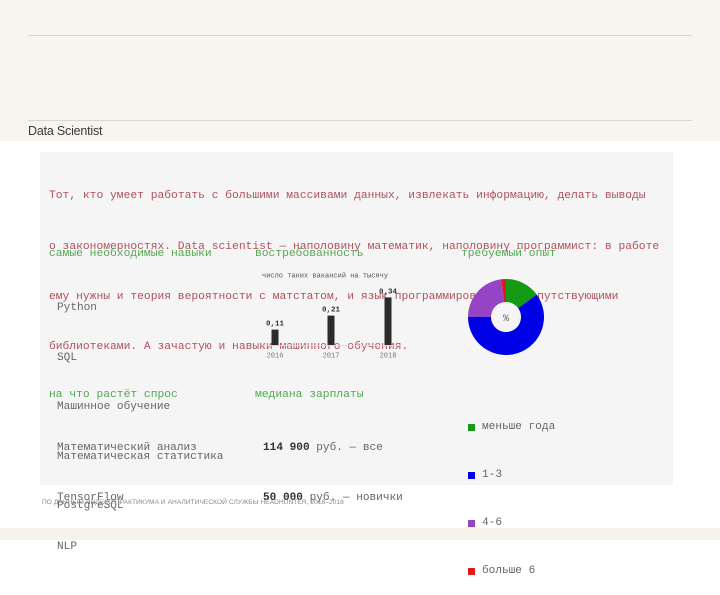 This screenshot has width=720, height=595. What do you see at coordinates (275, 325) in the screenshot?
I see `bar-value-label: 0,11` at bounding box center [275, 325].